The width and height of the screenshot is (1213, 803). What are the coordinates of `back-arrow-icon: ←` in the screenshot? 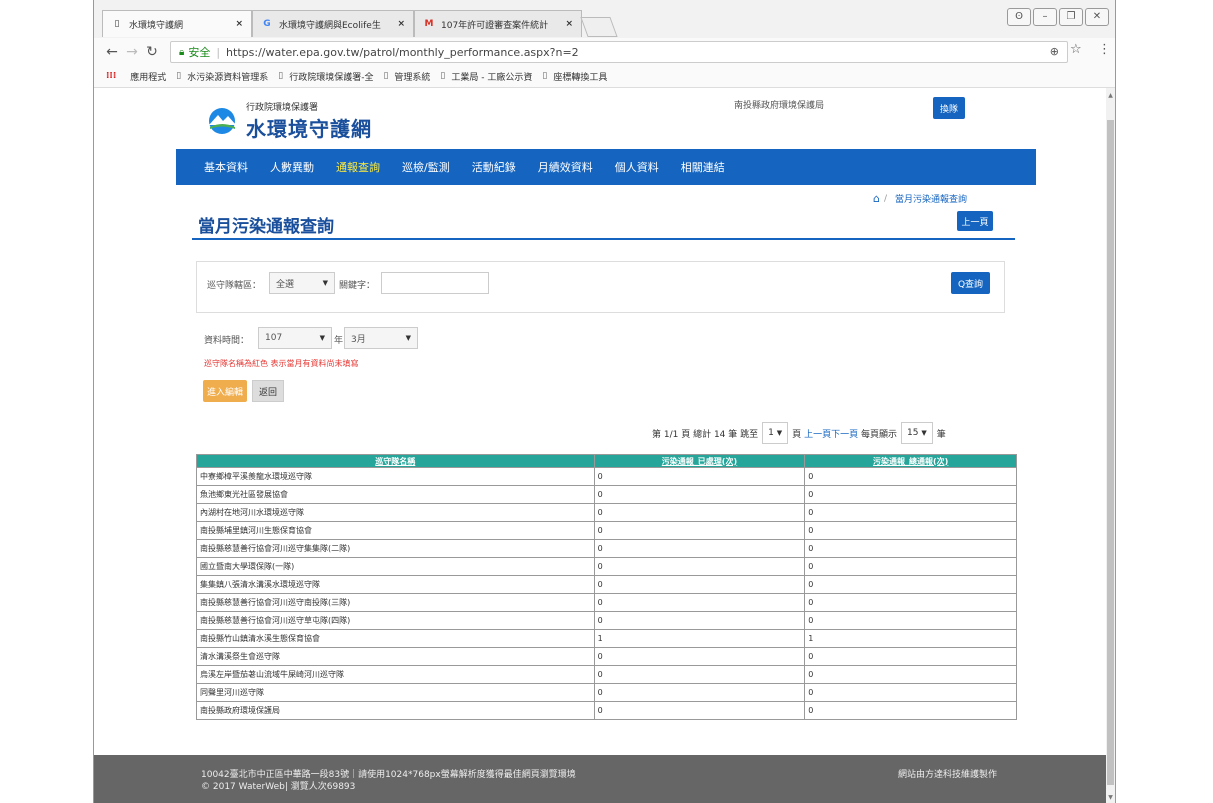 It's located at (112, 52).